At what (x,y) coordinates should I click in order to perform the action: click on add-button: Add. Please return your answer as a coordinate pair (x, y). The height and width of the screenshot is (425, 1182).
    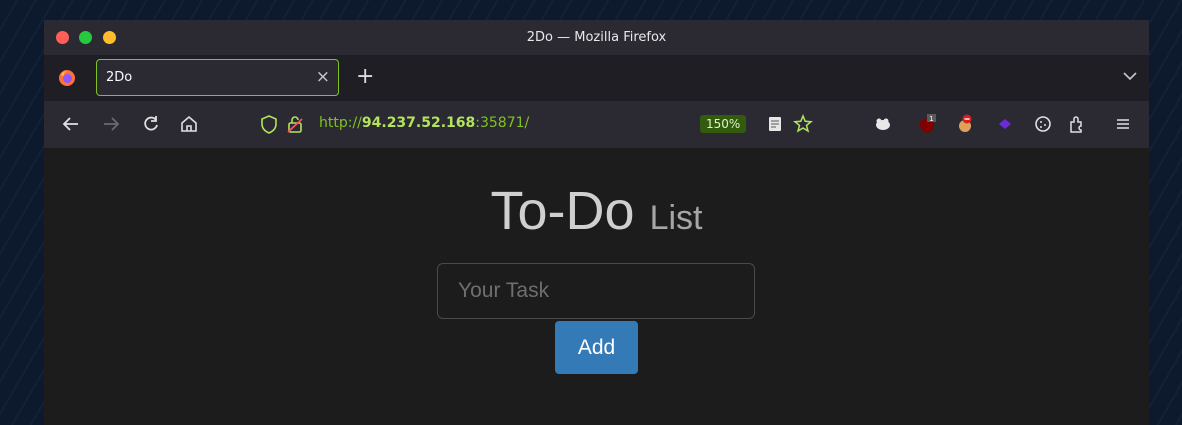
    Looking at the image, I should click on (596, 347).